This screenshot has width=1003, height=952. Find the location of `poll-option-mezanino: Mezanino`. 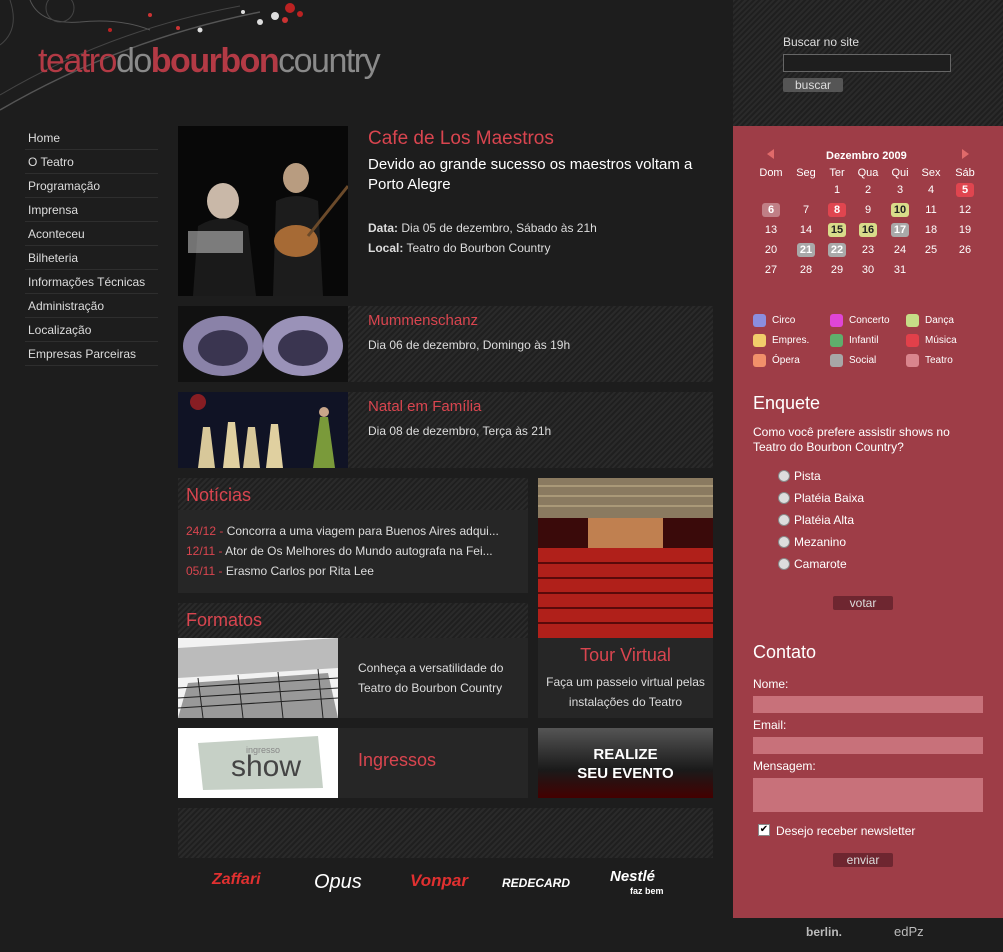

poll-option-mezanino: Mezanino is located at coordinates (812, 542).